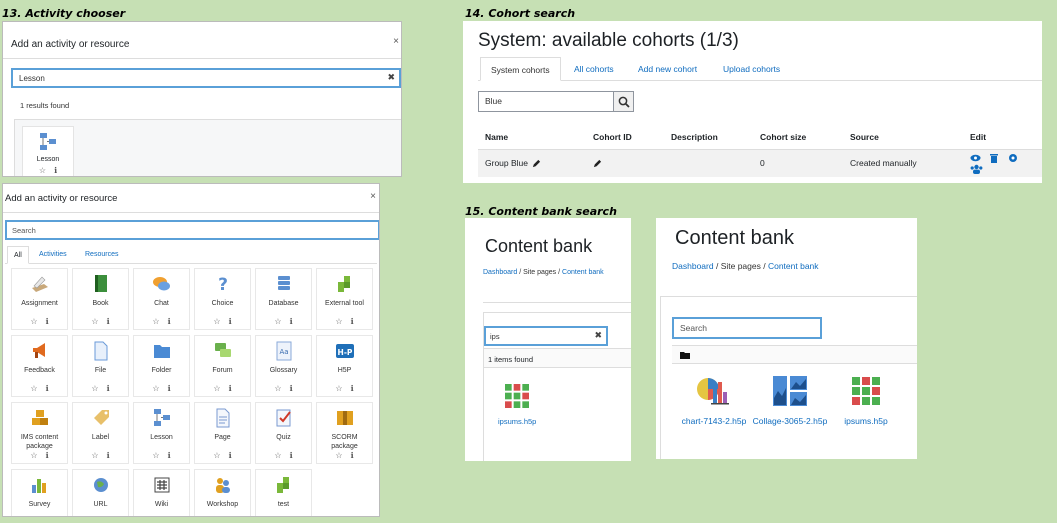  I want to click on activity-tile: Wiki☆ℹ, so click(161, 492).